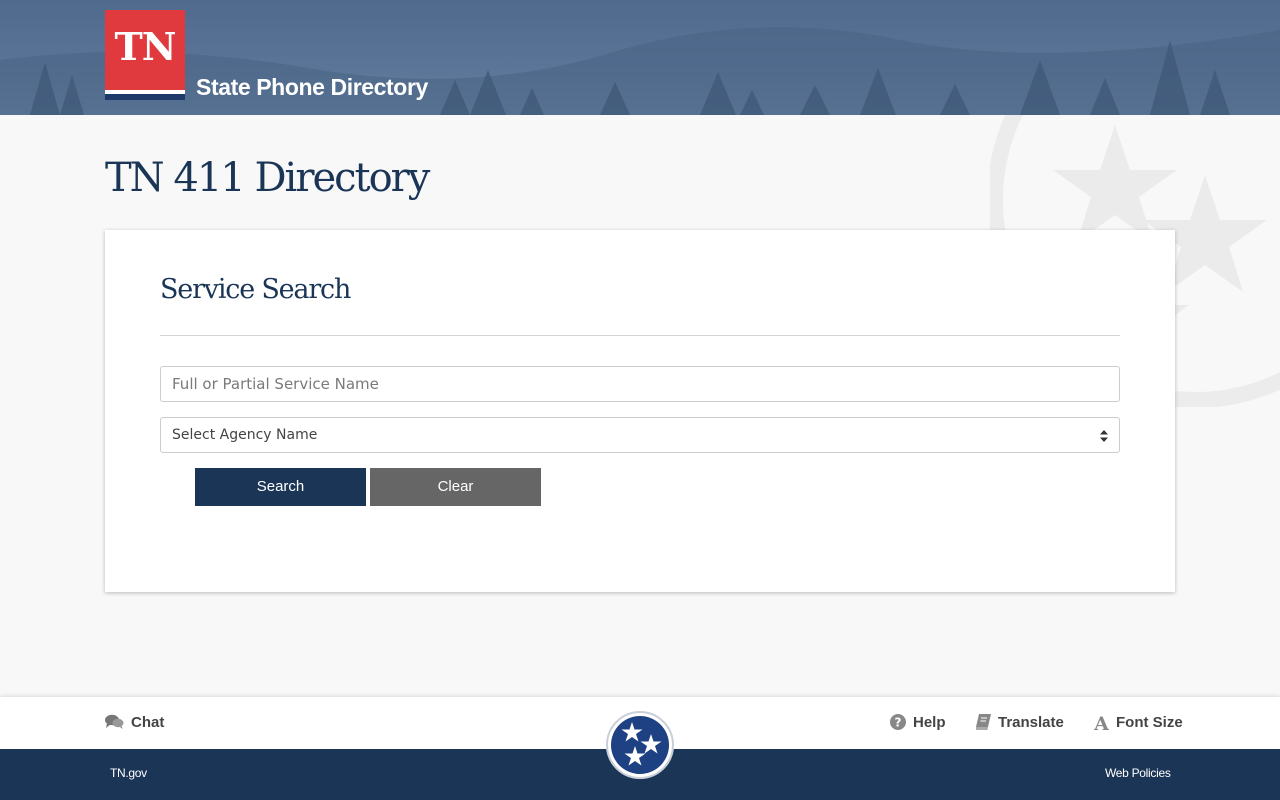 This screenshot has height=800, width=1280. What do you see at coordinates (255, 289) in the screenshot?
I see `card-title: Service Search` at bounding box center [255, 289].